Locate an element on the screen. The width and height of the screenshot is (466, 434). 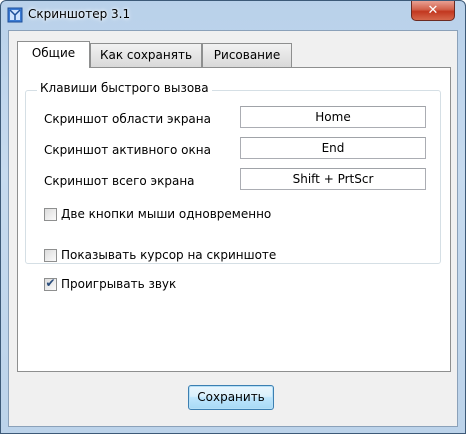
check-mark-icon: ✔ is located at coordinates (50, 283).